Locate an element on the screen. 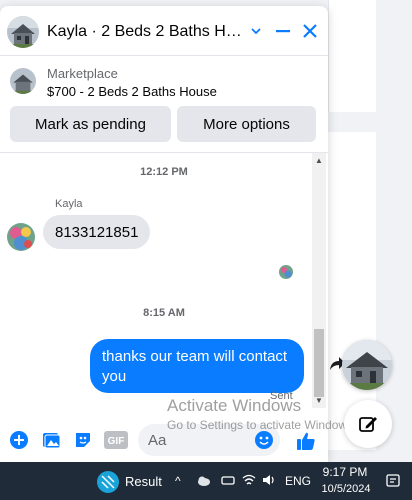 The height and width of the screenshot is (500, 412). windows-taskbar: Result ^ ENG 9:17 PM 10/5/2024 is located at coordinates (206, 481).